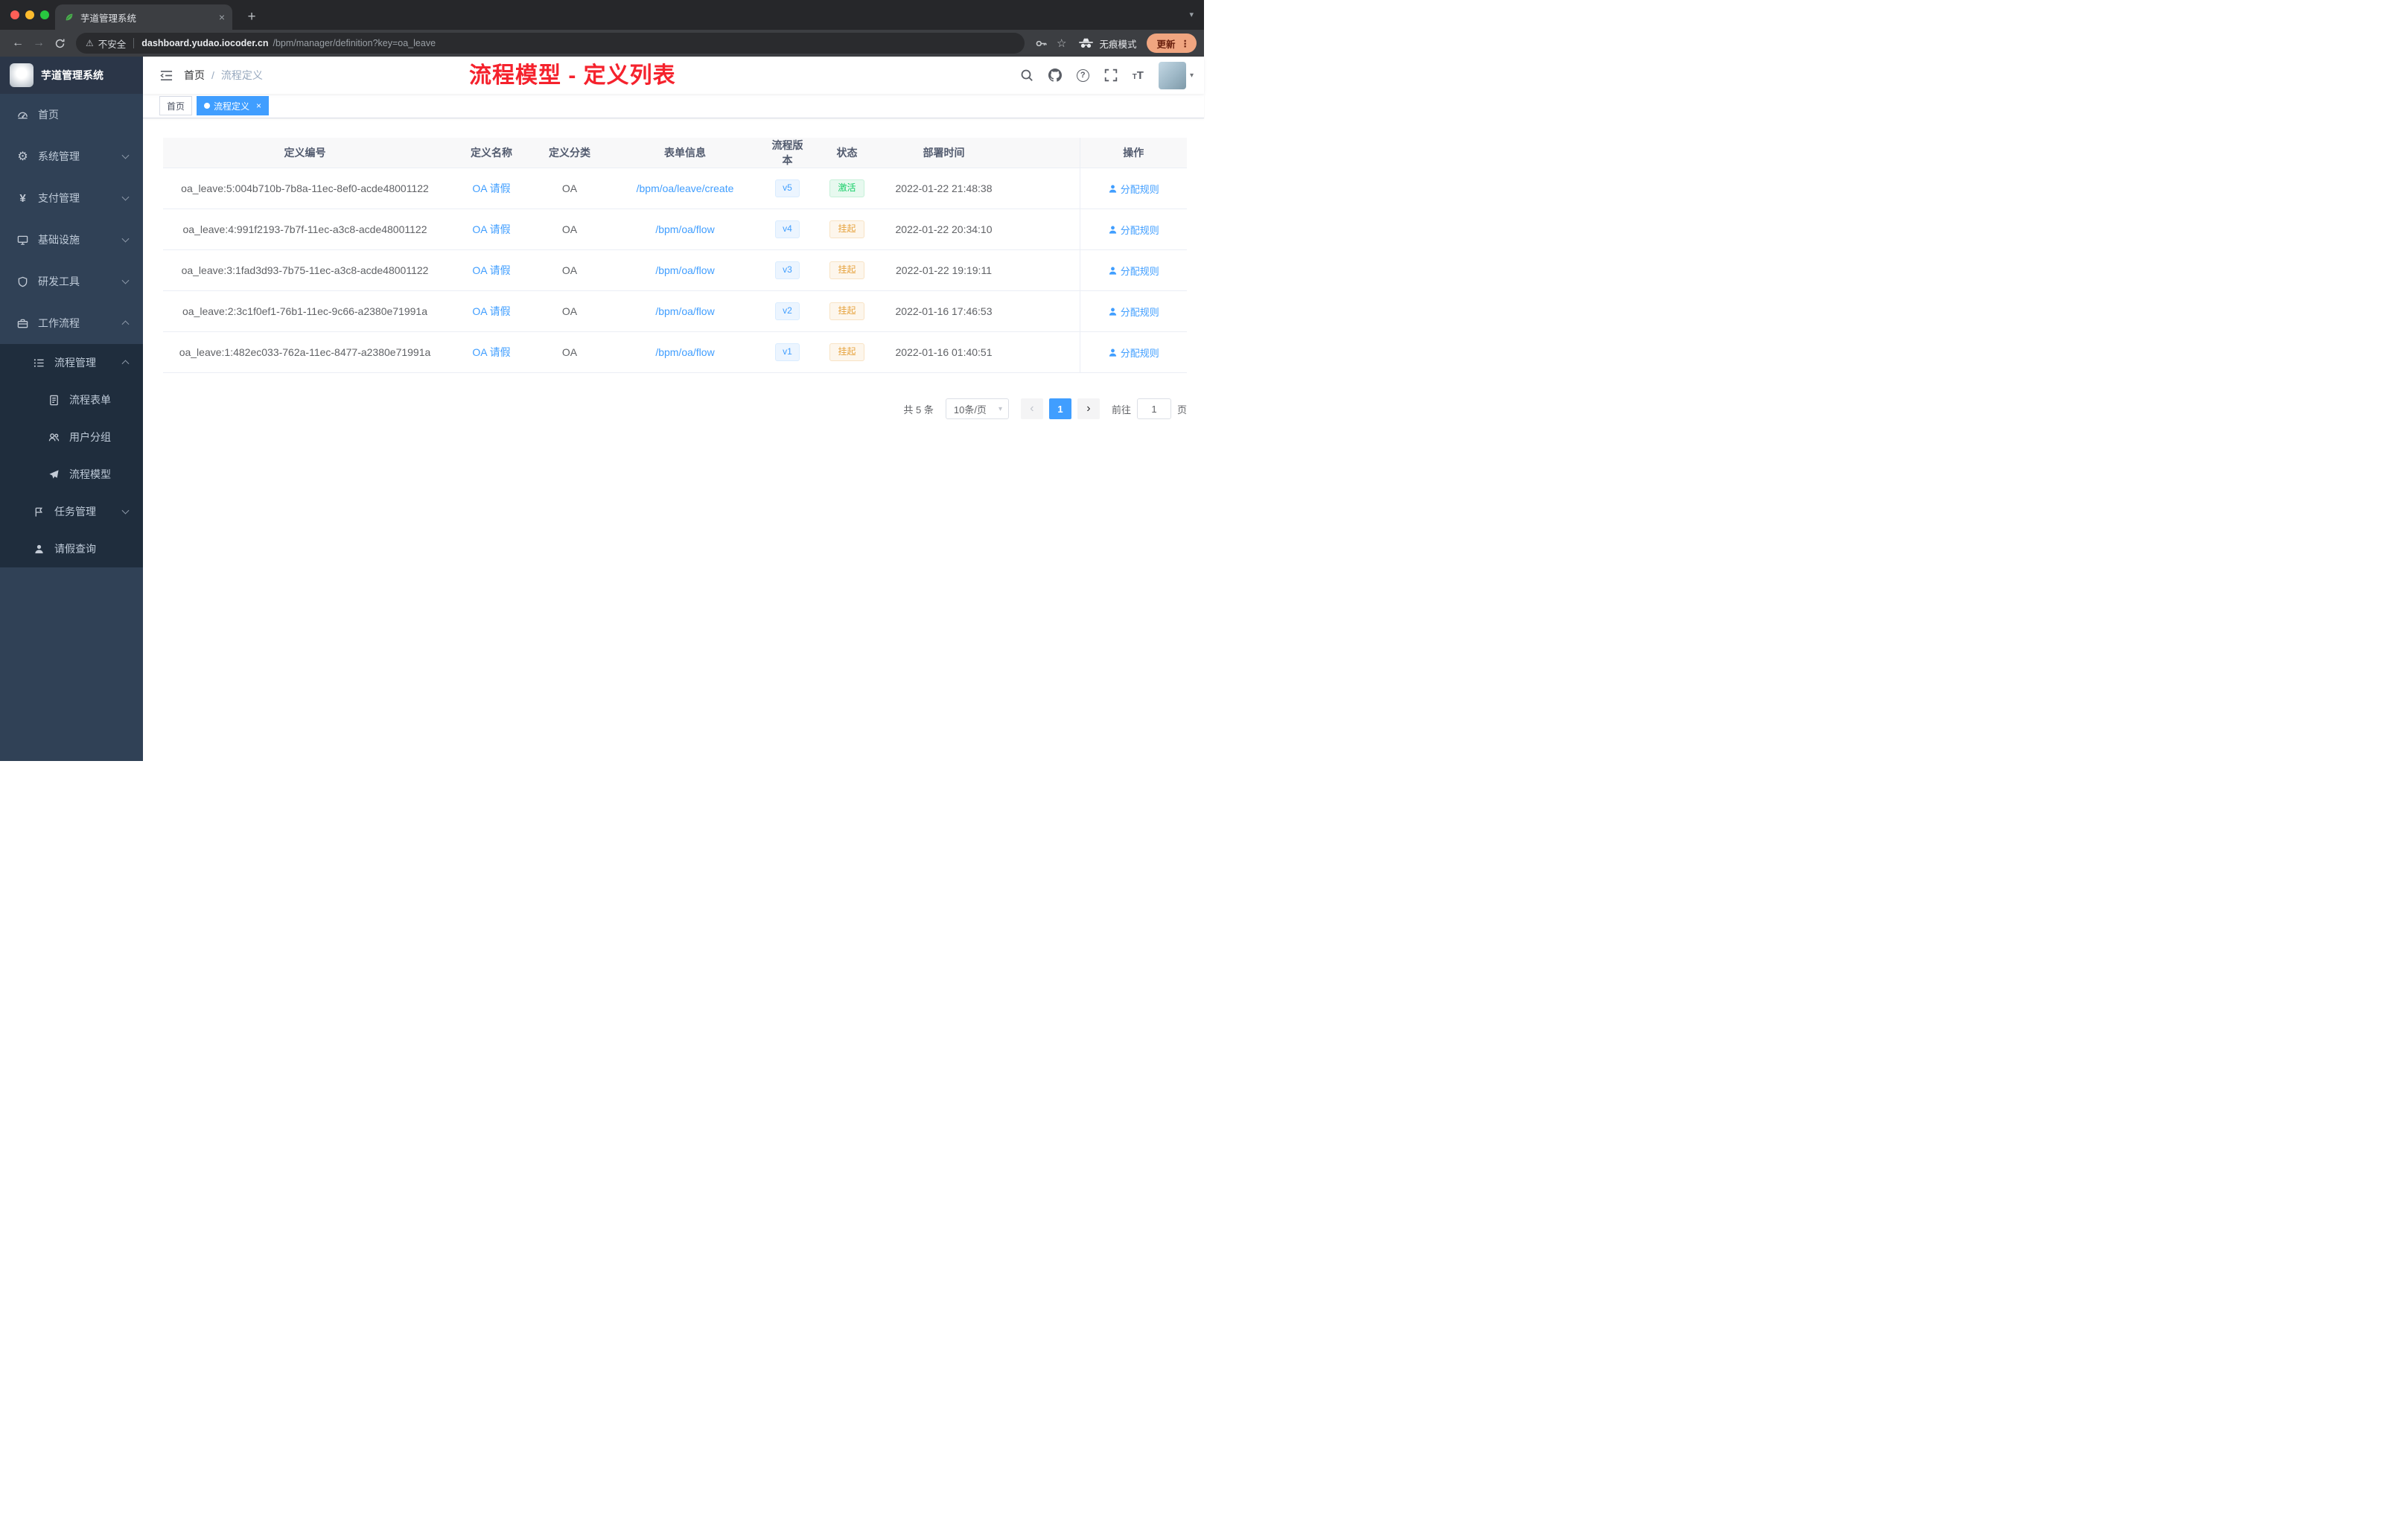 Image resolution: width=2408 pixels, height=1522 pixels. I want to click on sidebar-logo: 芋道管理系统, so click(71, 75).